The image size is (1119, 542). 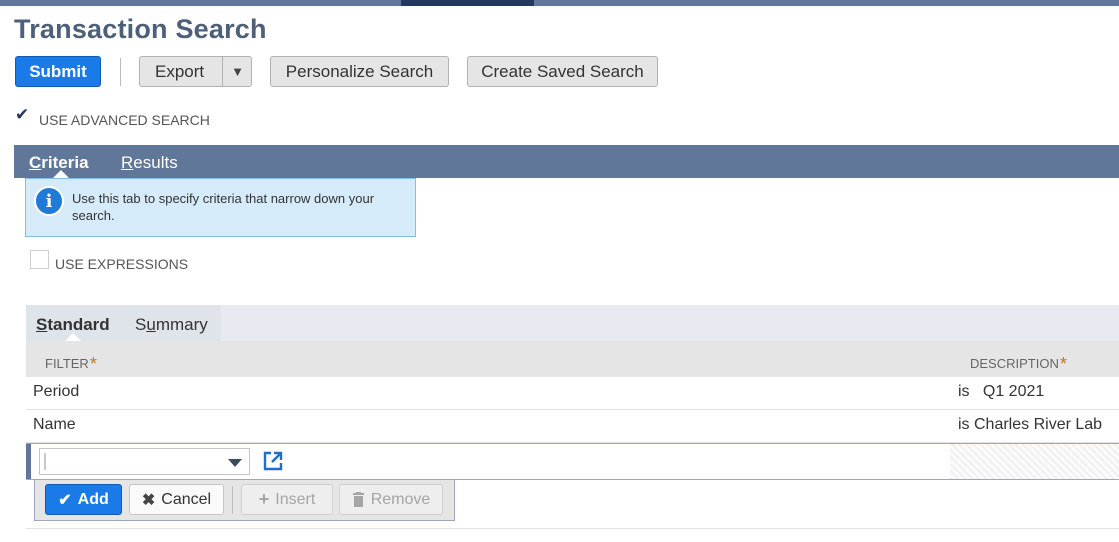 I want to click on tab-results: Results, so click(x=149, y=163).